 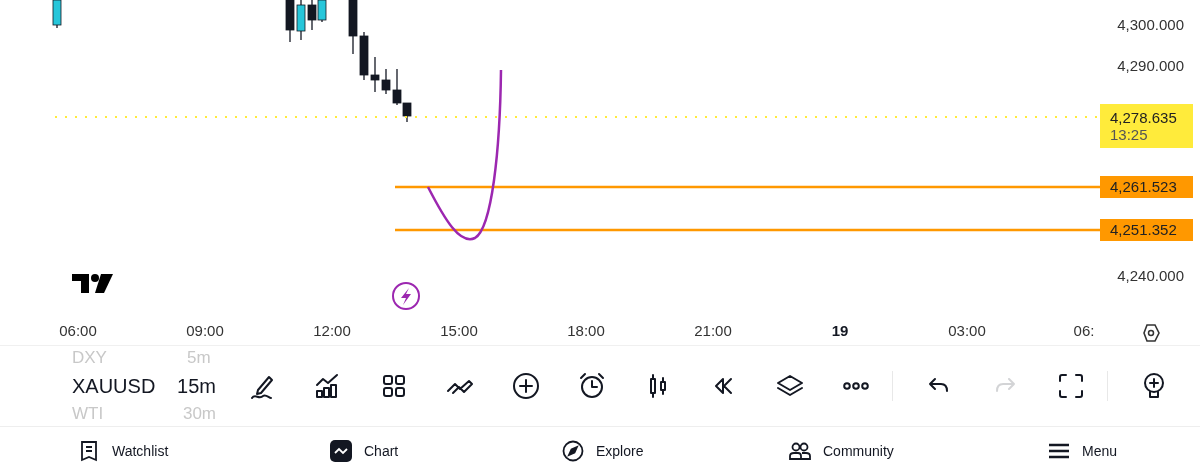 I want to click on lightning-icon, so click(x=406, y=296).